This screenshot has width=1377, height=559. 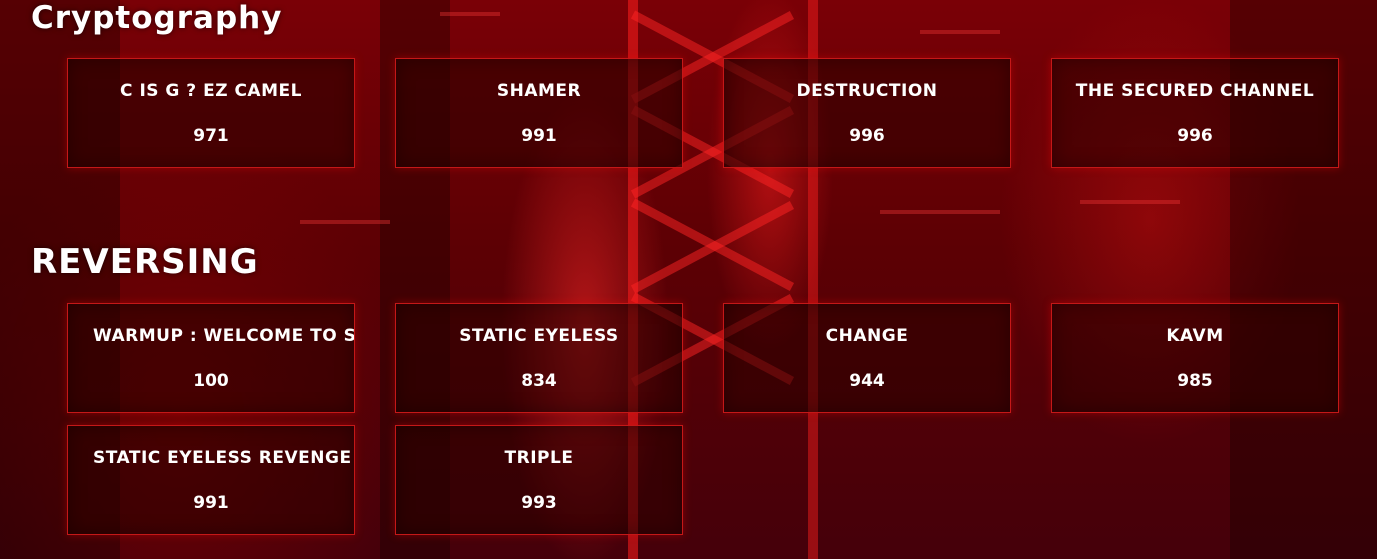 What do you see at coordinates (867, 336) in the screenshot?
I see `challenge-name: CHANGE` at bounding box center [867, 336].